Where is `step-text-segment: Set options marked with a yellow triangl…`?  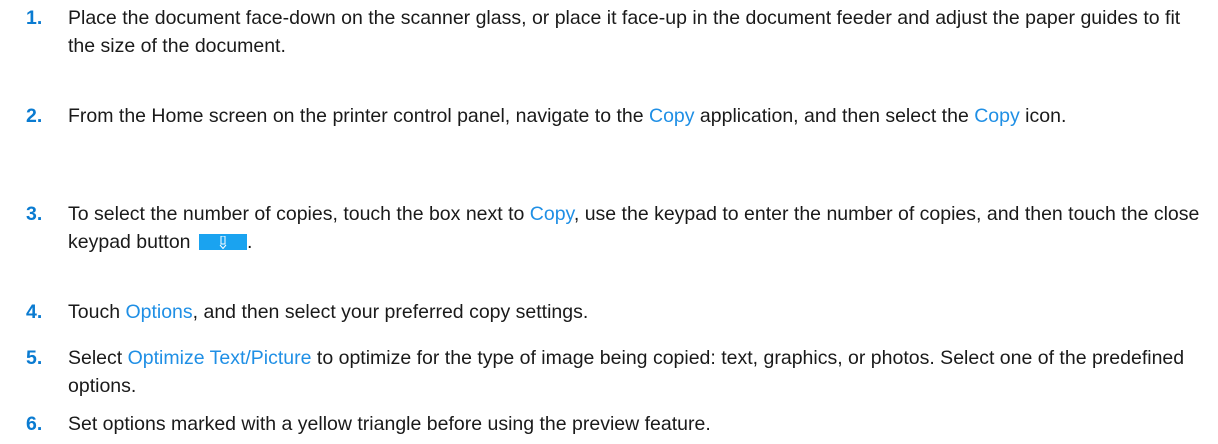 step-text-segment: Set options marked with a yellow triangl… is located at coordinates (389, 424).